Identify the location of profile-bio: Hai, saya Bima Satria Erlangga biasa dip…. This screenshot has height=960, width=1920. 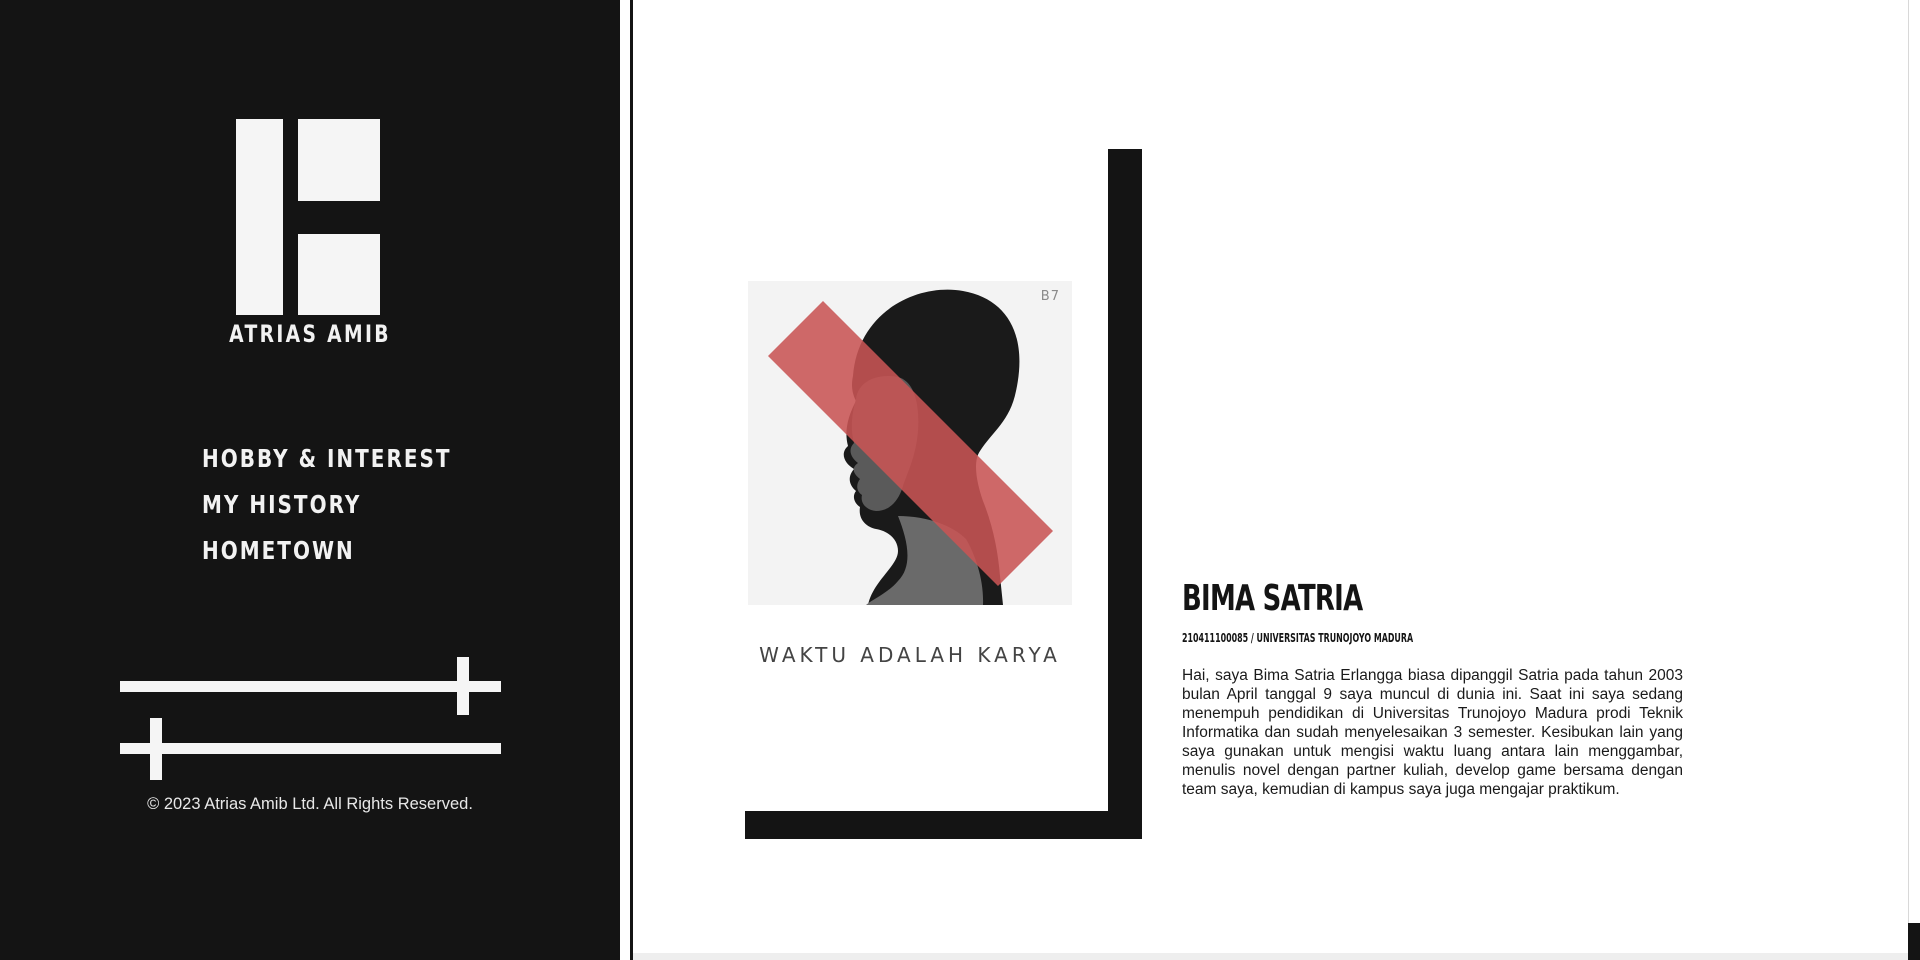
(1432, 732).